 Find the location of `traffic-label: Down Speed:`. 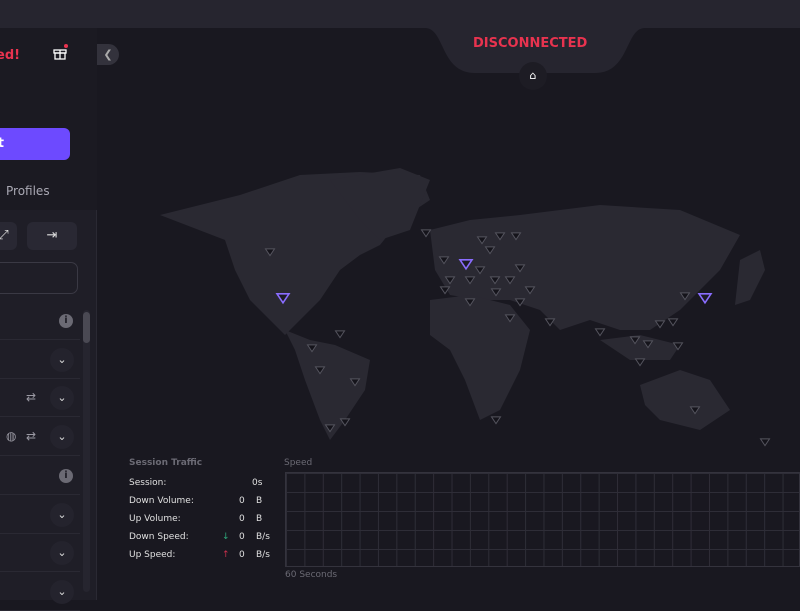

traffic-label: Down Speed: is located at coordinates (159, 537).